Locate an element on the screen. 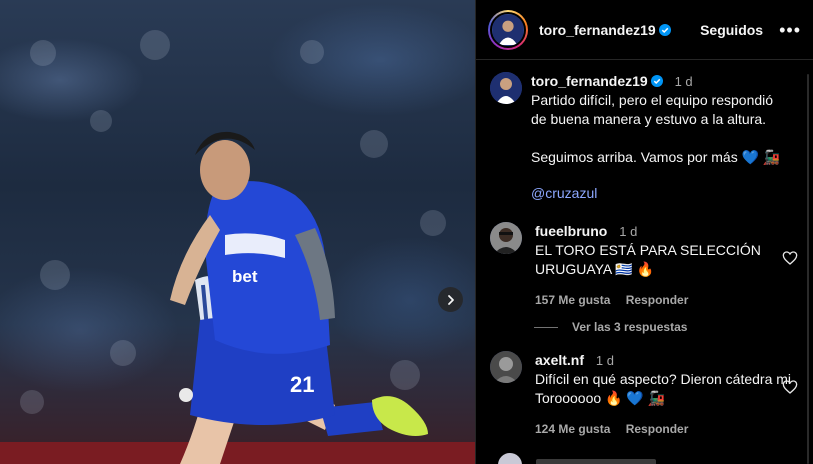 The height and width of the screenshot is (464, 813). view-replies-button: Ver las 3 respuestas is located at coordinates (610, 327).